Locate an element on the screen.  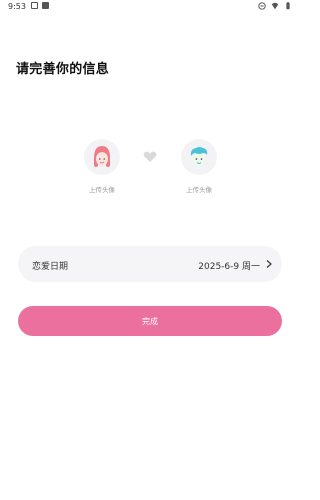
done-button: 完成 is located at coordinates (150, 321).